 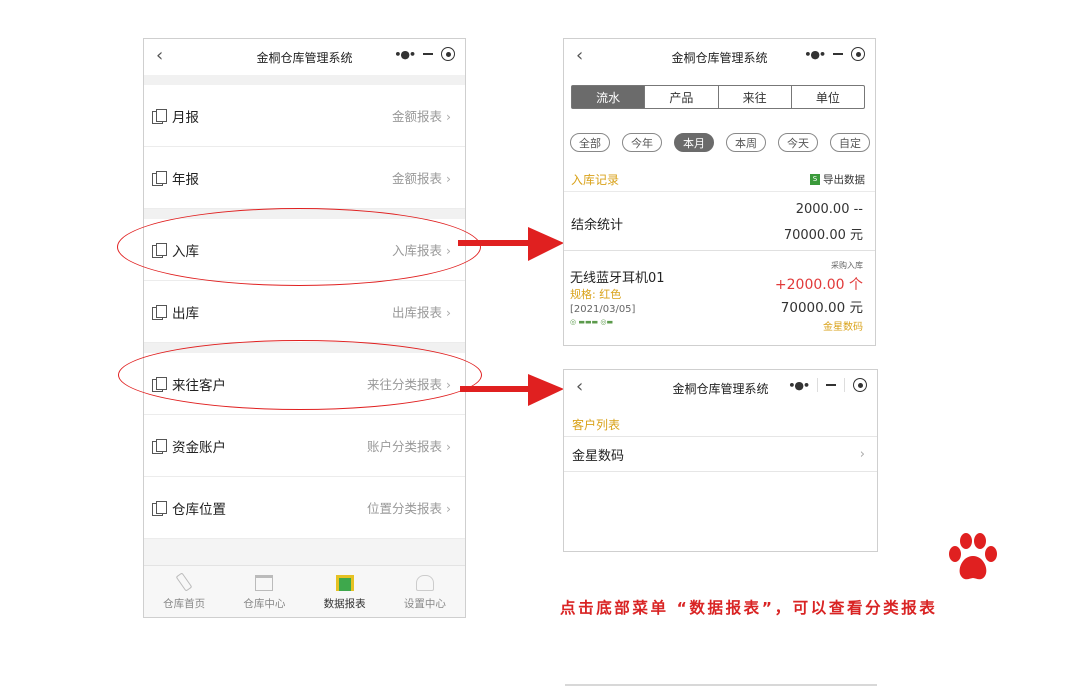 I want to click on export-label: 导出数据, so click(x=844, y=179).